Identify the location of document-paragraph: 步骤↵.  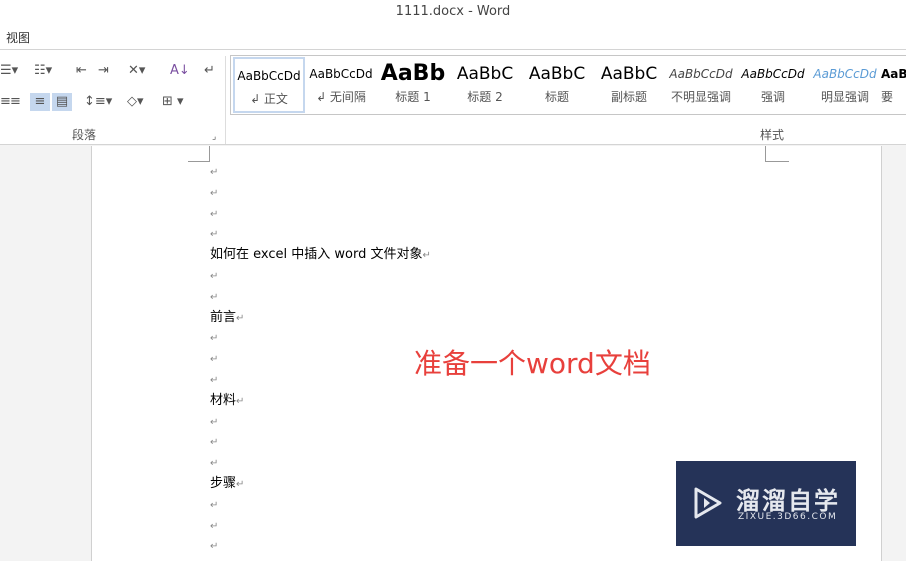
(227, 484).